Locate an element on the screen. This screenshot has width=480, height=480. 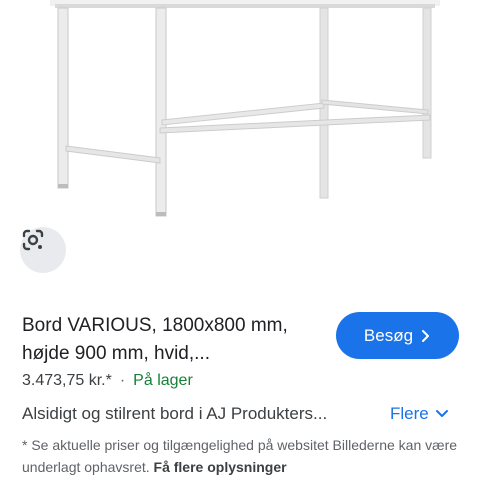
google-lens-icon is located at coordinates (33, 240).